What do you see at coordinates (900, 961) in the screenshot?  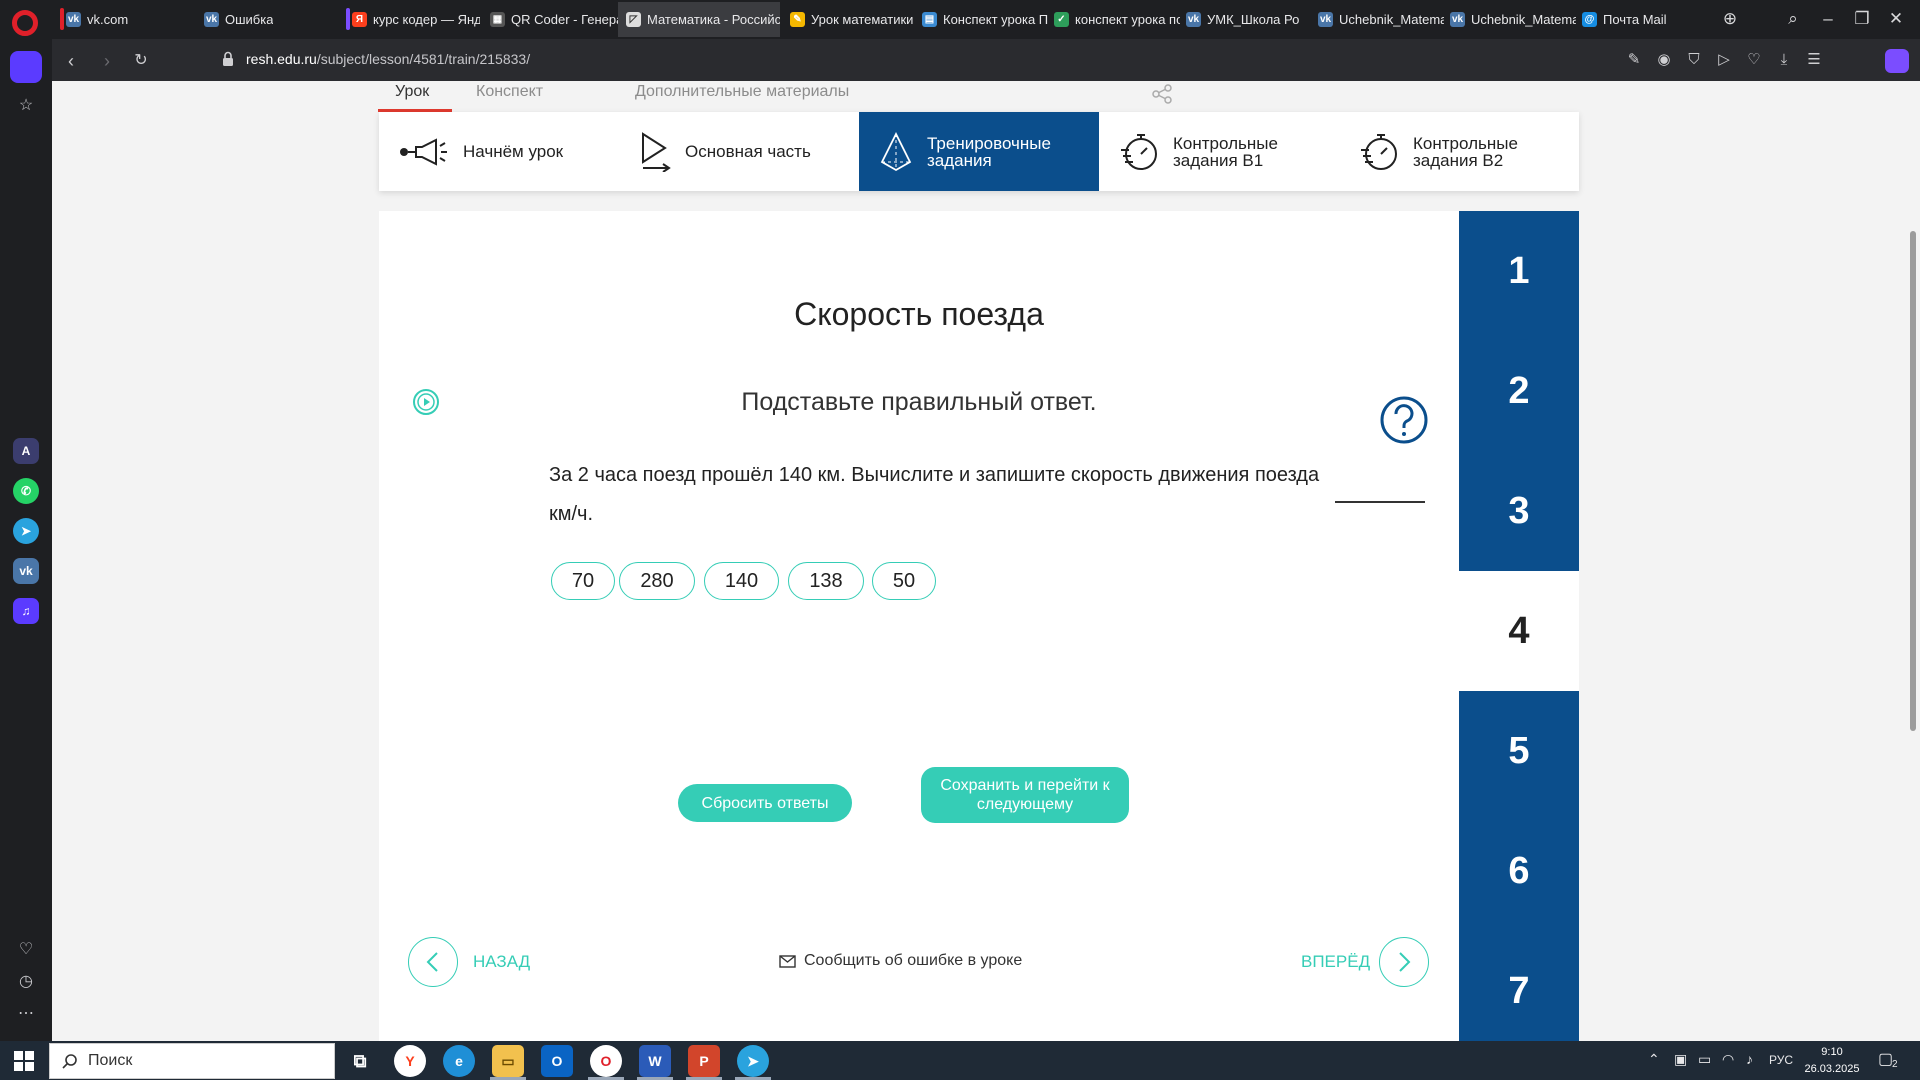 I see `report-error-link: Сообщить об ошибке в уроке` at bounding box center [900, 961].